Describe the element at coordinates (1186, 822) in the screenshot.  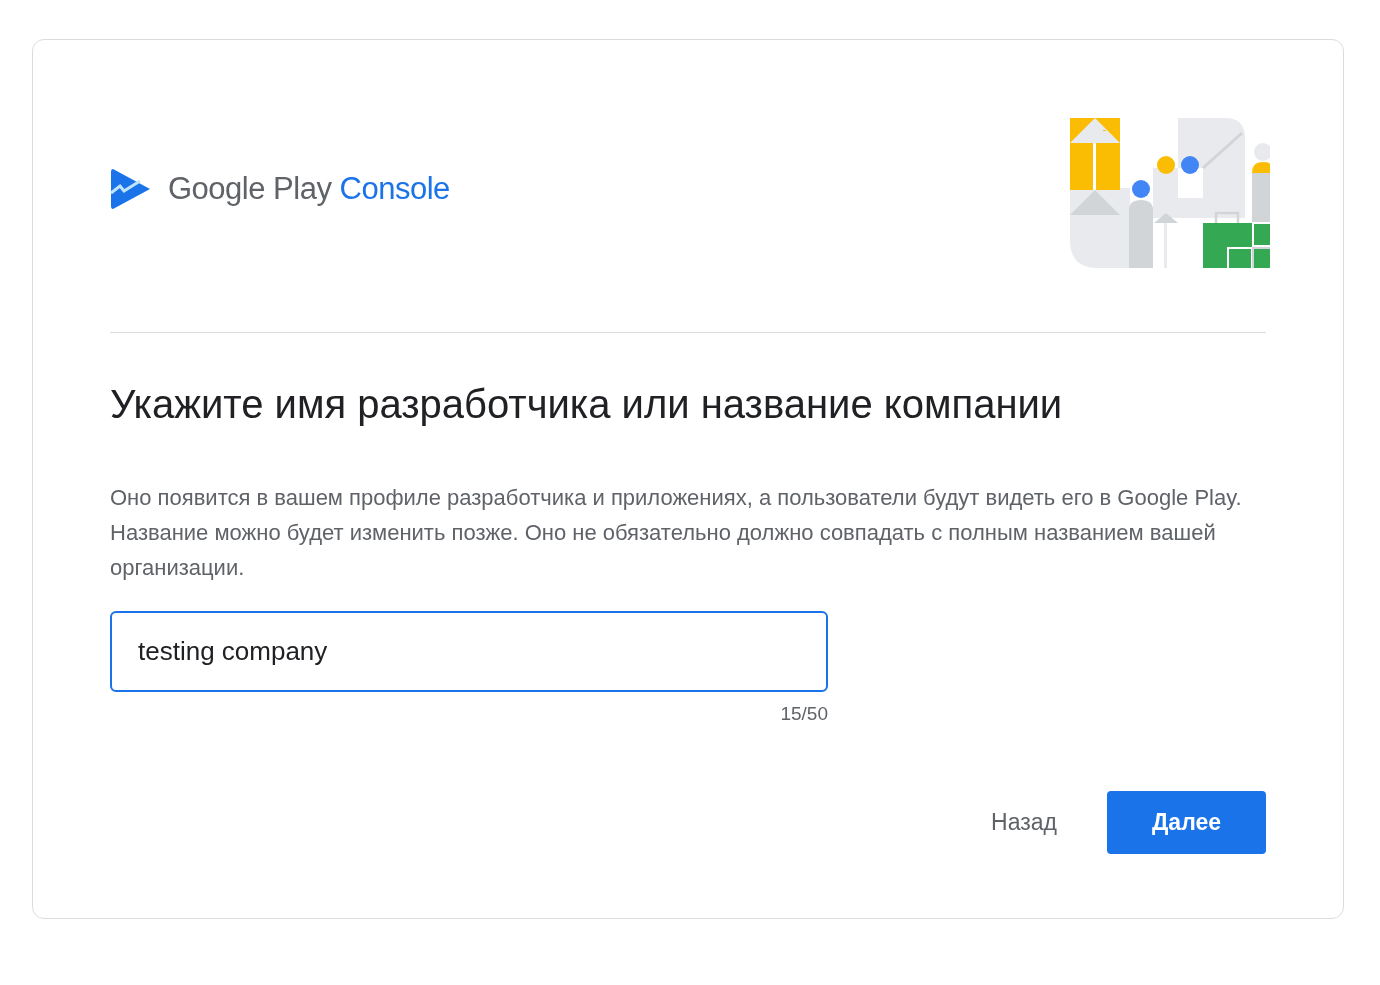
I see `next-button: Далее` at that location.